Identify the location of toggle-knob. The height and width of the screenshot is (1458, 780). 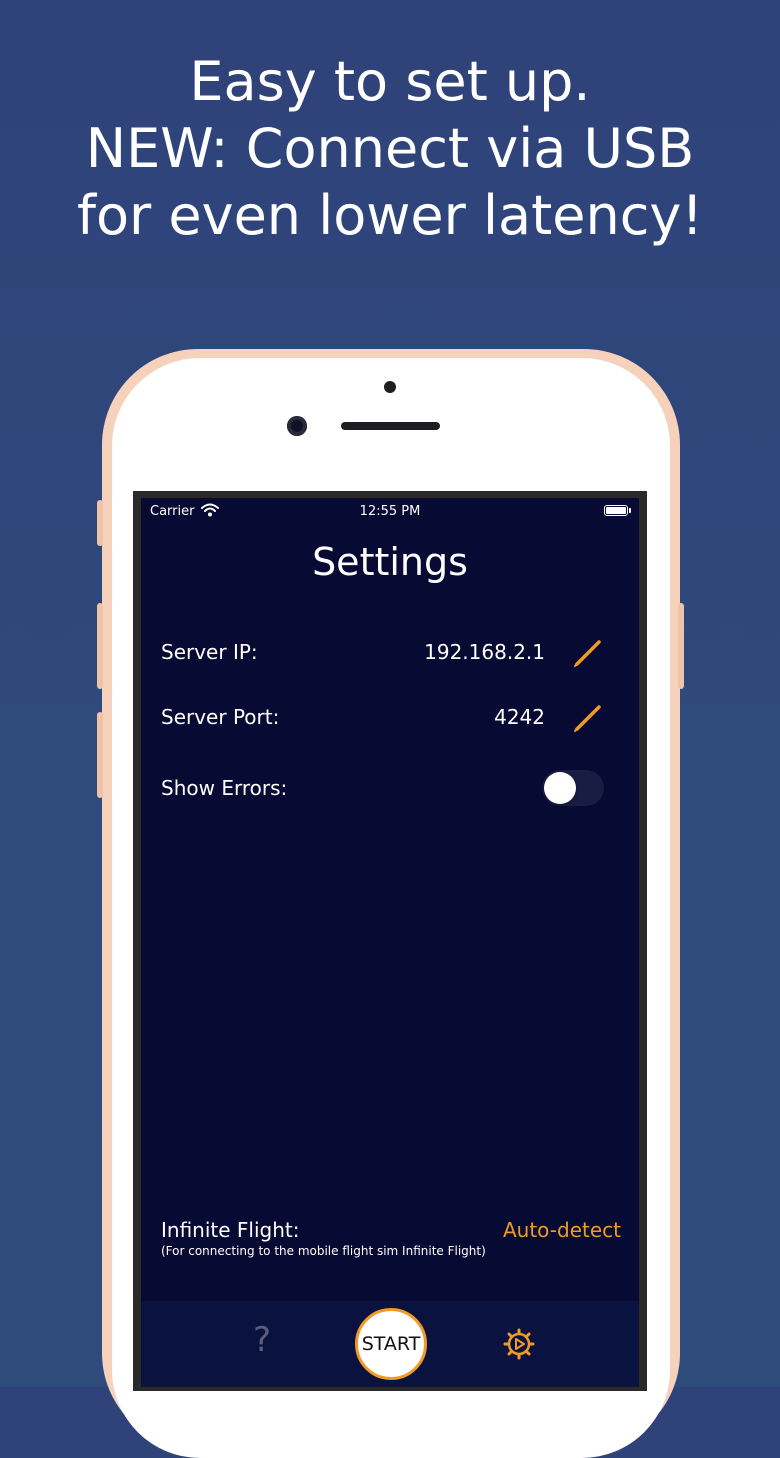
(560, 788).